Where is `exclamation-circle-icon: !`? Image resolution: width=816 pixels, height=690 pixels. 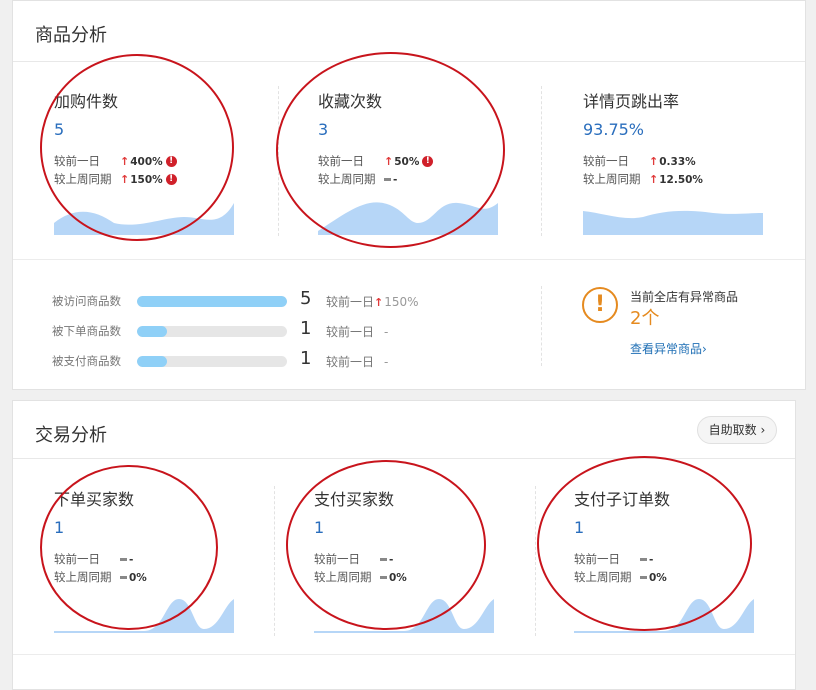 exclamation-circle-icon: ! is located at coordinates (600, 305).